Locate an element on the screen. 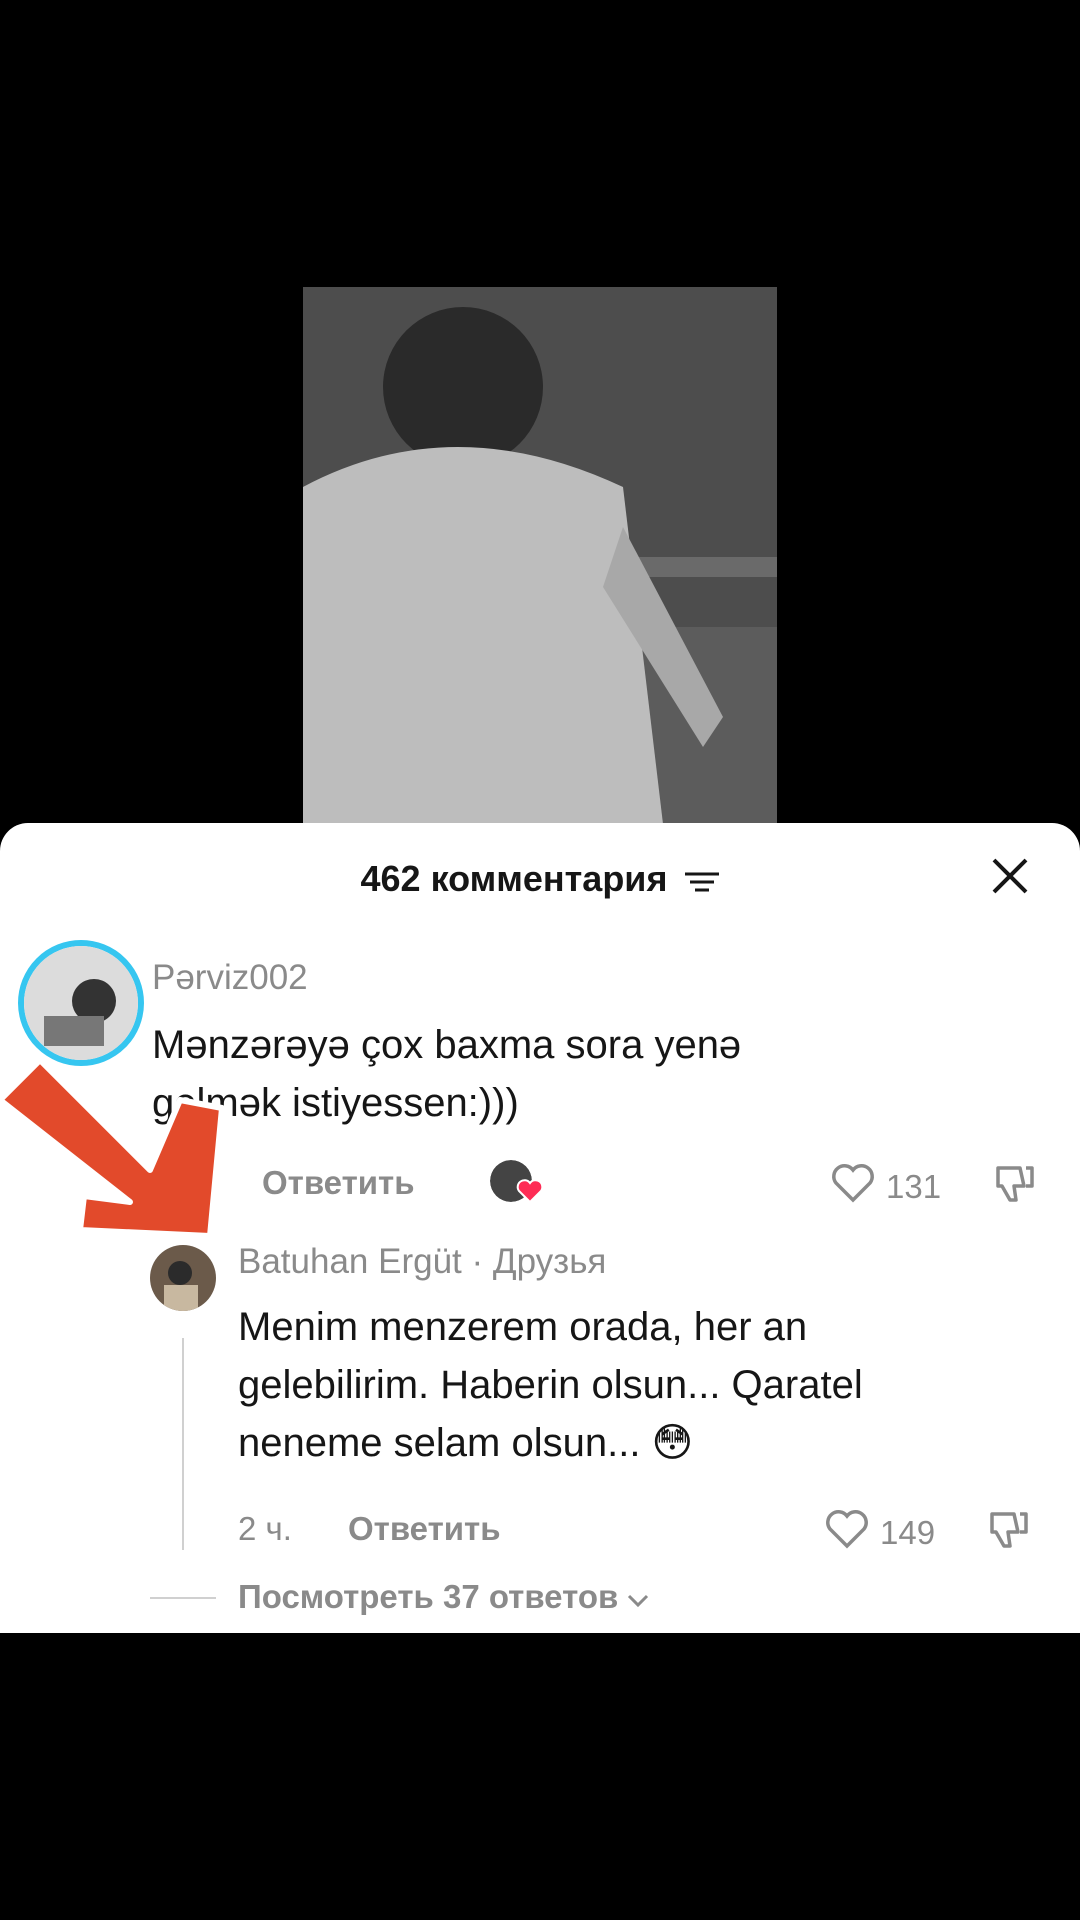  filter-icon is located at coordinates (702, 881).